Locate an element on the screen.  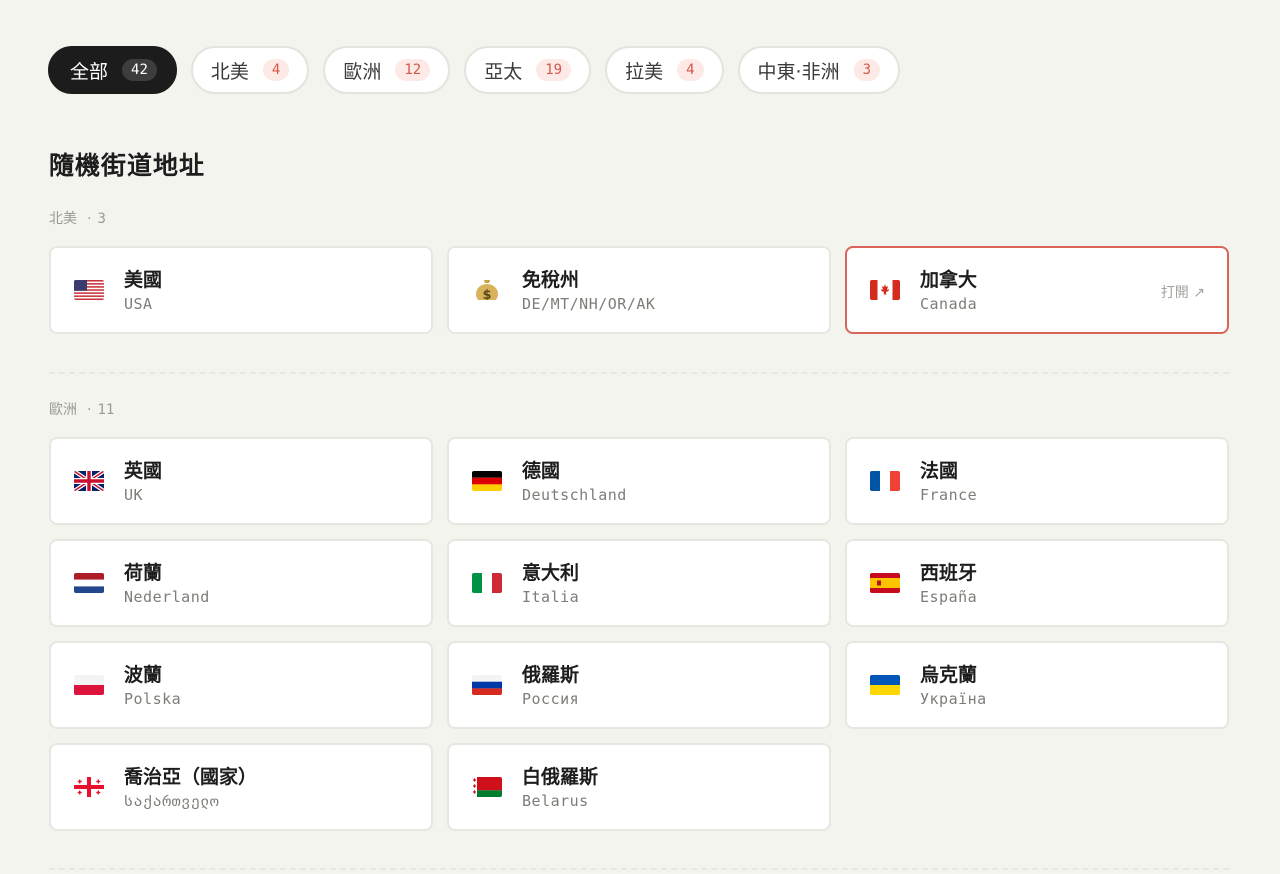
country-native-name: Россия is located at coordinates (551, 699).